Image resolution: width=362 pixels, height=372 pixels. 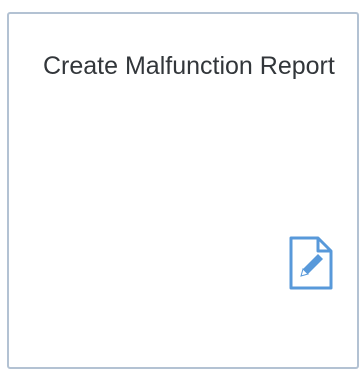 What do you see at coordinates (311, 263) in the screenshot?
I see `document-edit-icon` at bounding box center [311, 263].